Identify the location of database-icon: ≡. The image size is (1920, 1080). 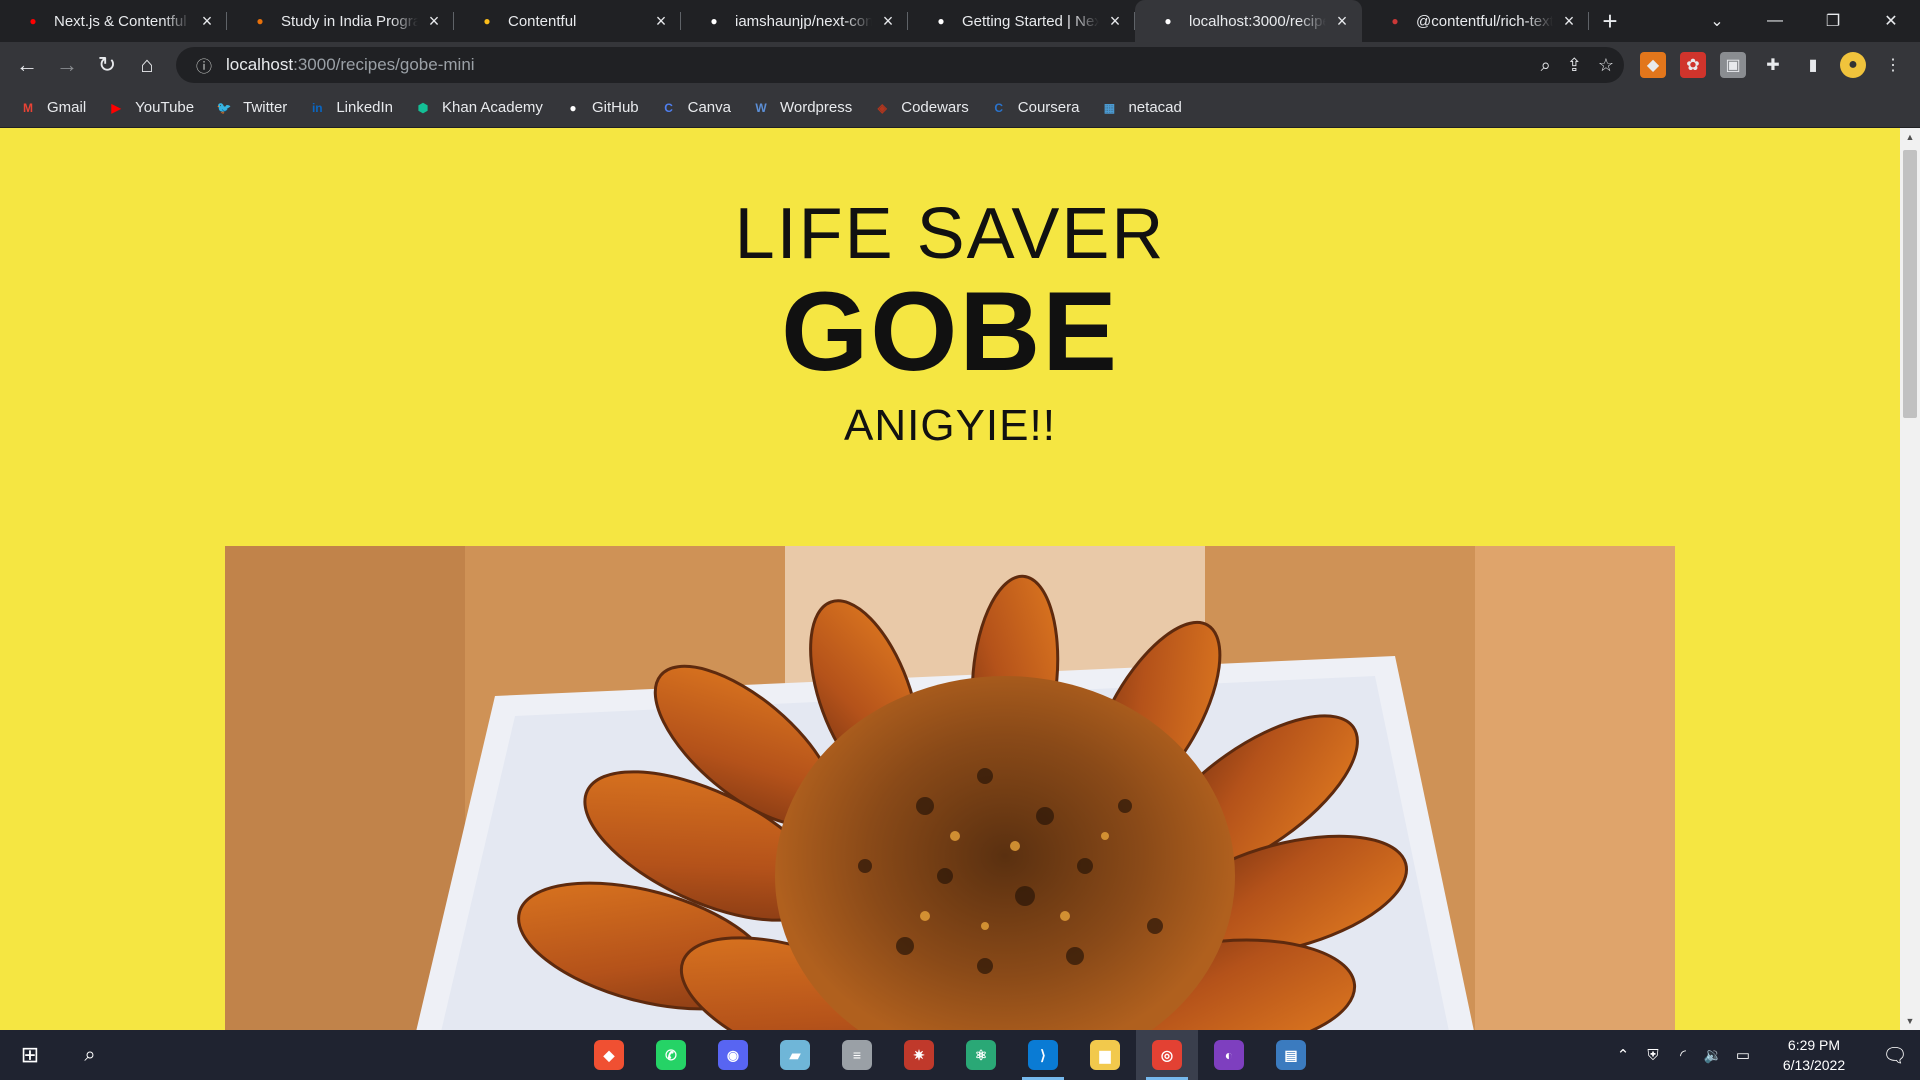
(857, 1055).